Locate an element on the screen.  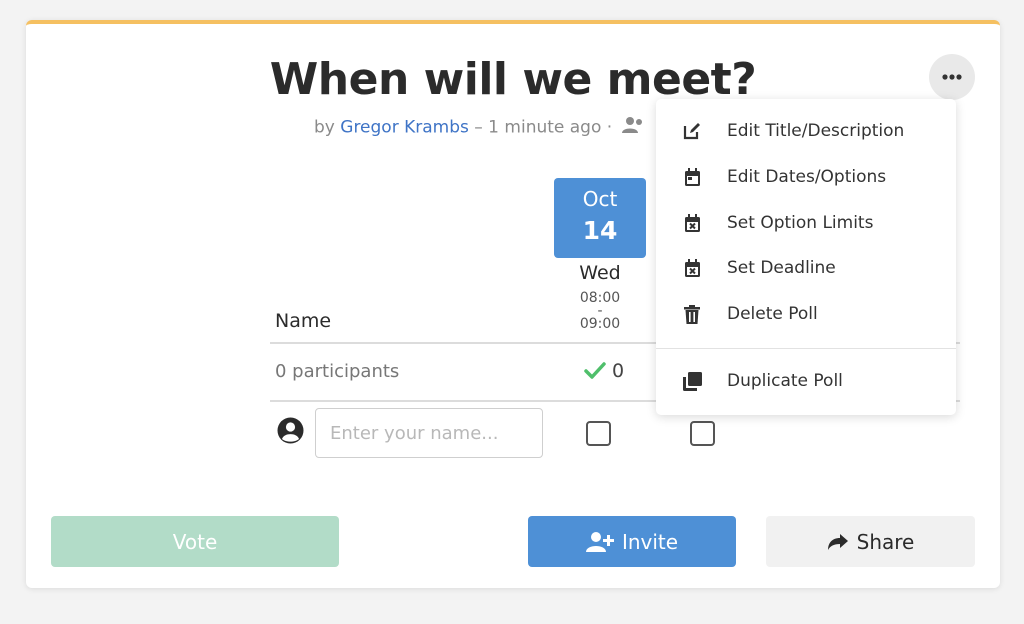
date-header: Oct 14 is located at coordinates (600, 218).